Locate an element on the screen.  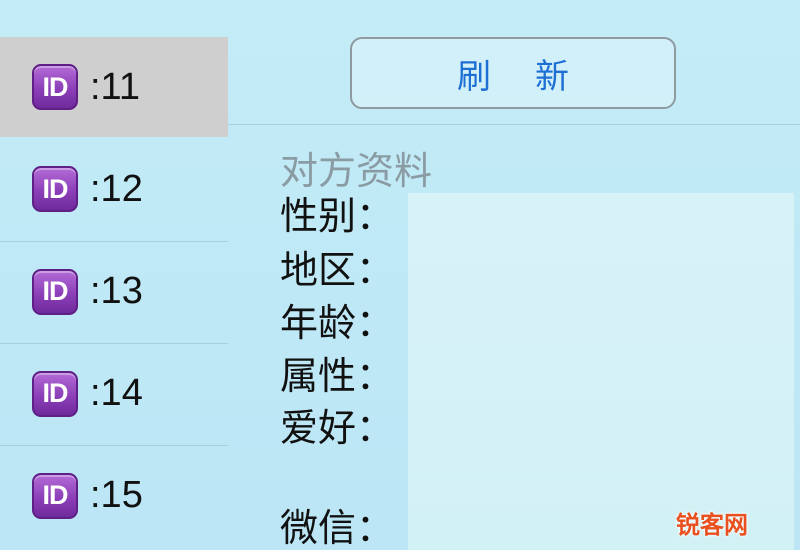
sidebar-item-15: ID :15 is located at coordinates (114, 495).